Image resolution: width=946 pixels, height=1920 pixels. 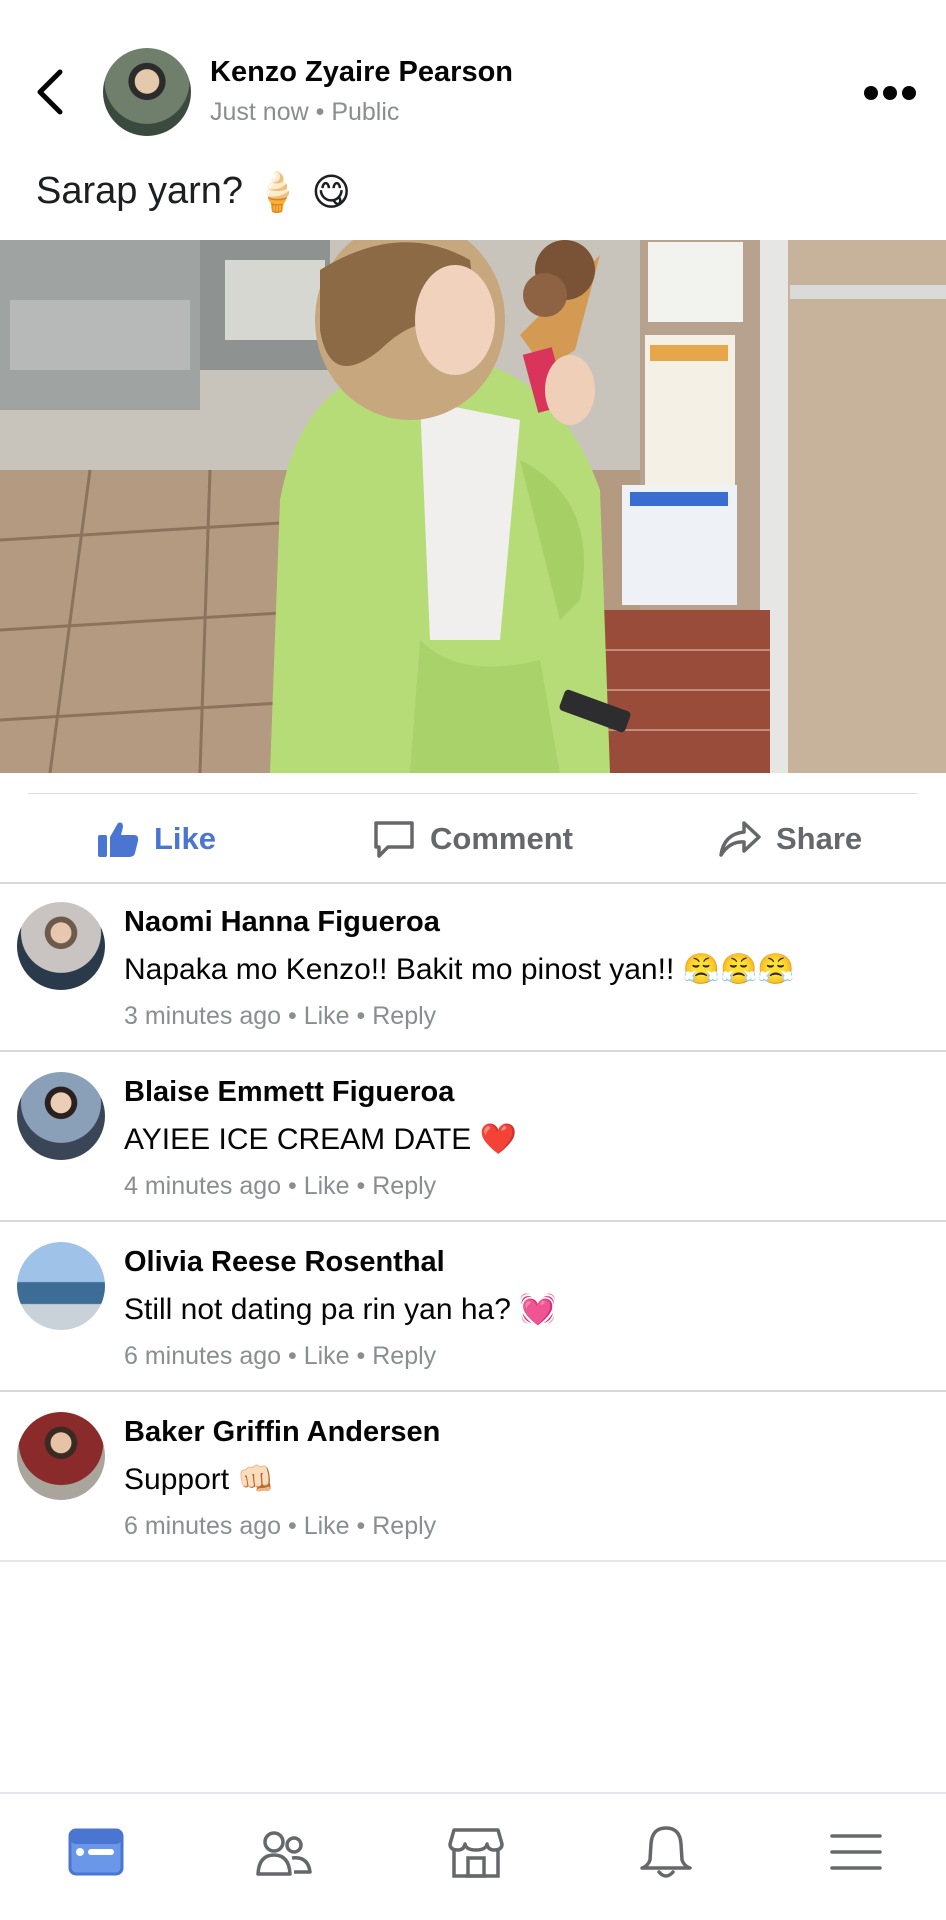 What do you see at coordinates (740, 839) in the screenshot?
I see `share-arrow-icon` at bounding box center [740, 839].